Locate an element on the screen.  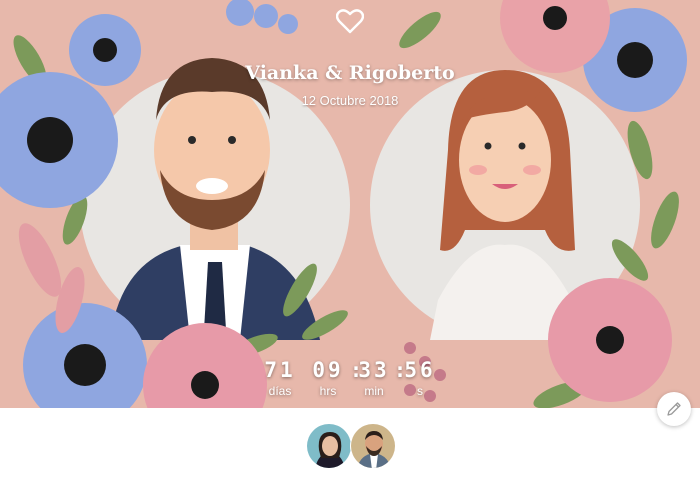
pencil-icon is located at coordinates (674, 409).